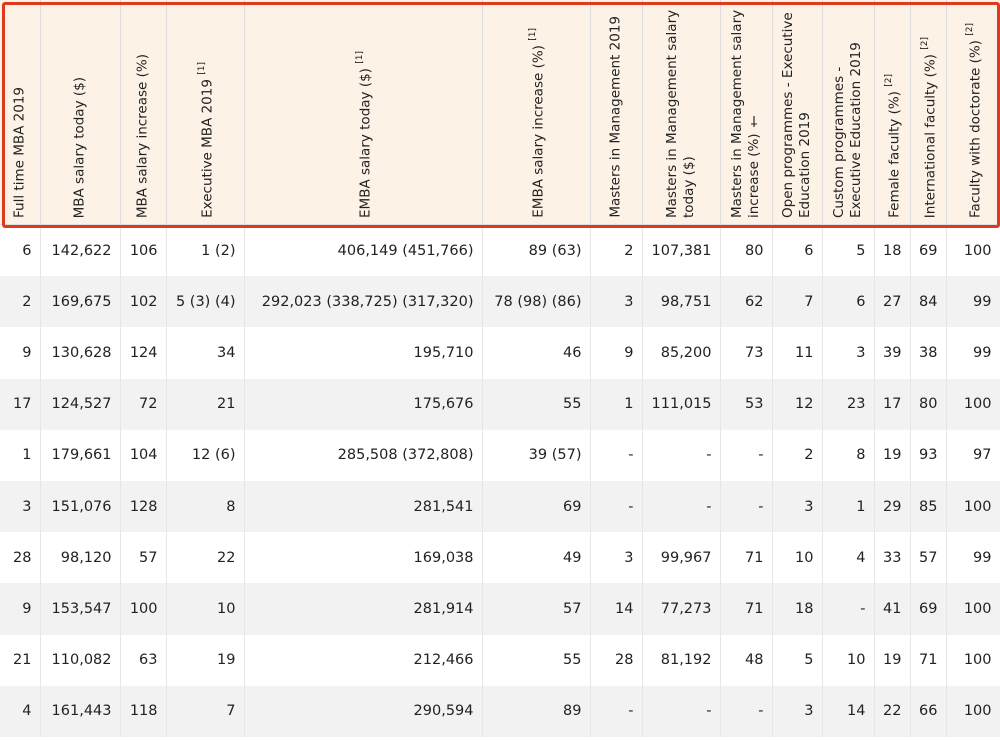 This screenshot has height=742, width=1000. I want to click on table-cell: 71, so click(746, 558).